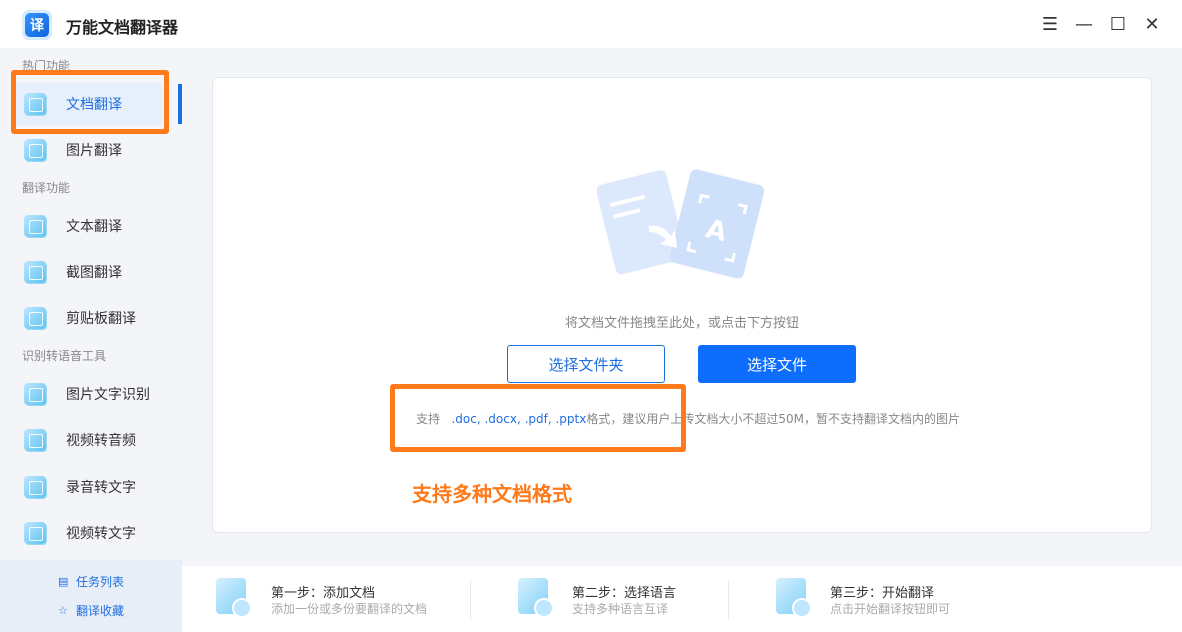 The width and height of the screenshot is (1182, 632). I want to click on favorites-link: ☆ 翻译收藏, so click(91, 610).